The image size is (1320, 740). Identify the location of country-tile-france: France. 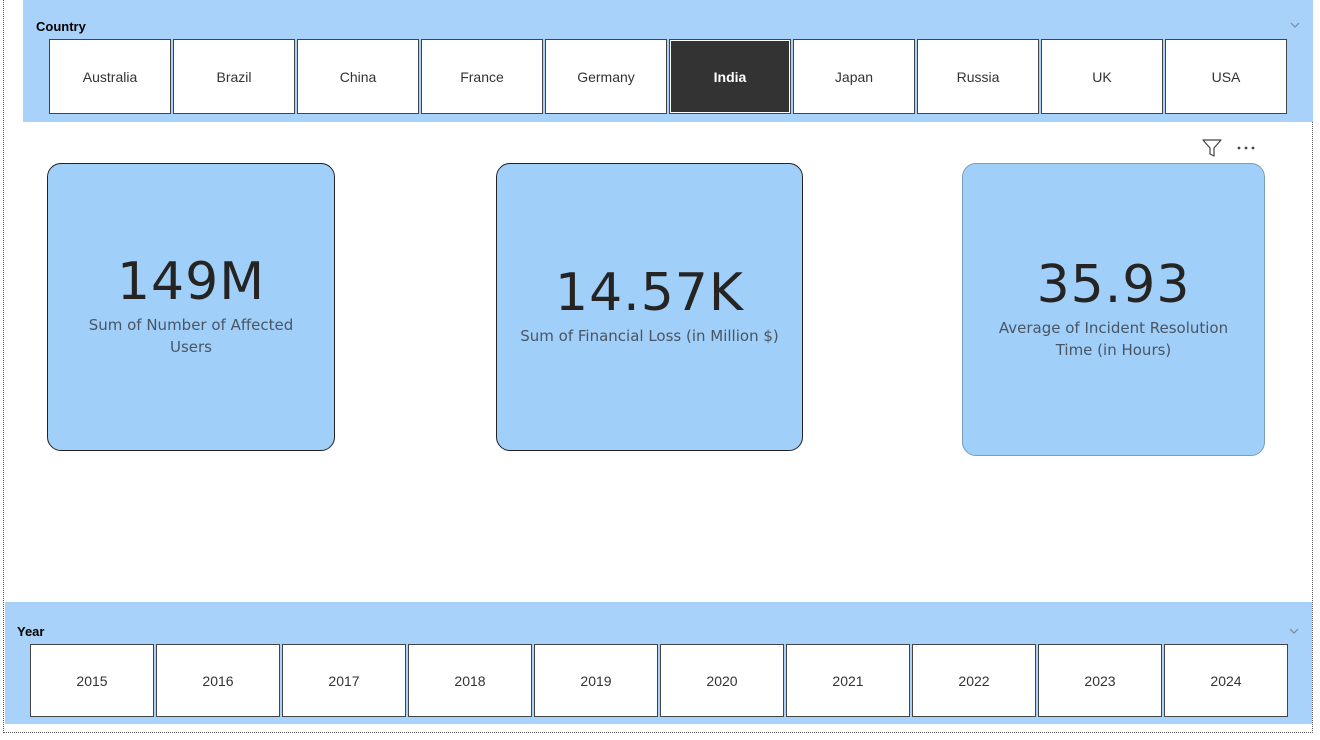
(482, 76).